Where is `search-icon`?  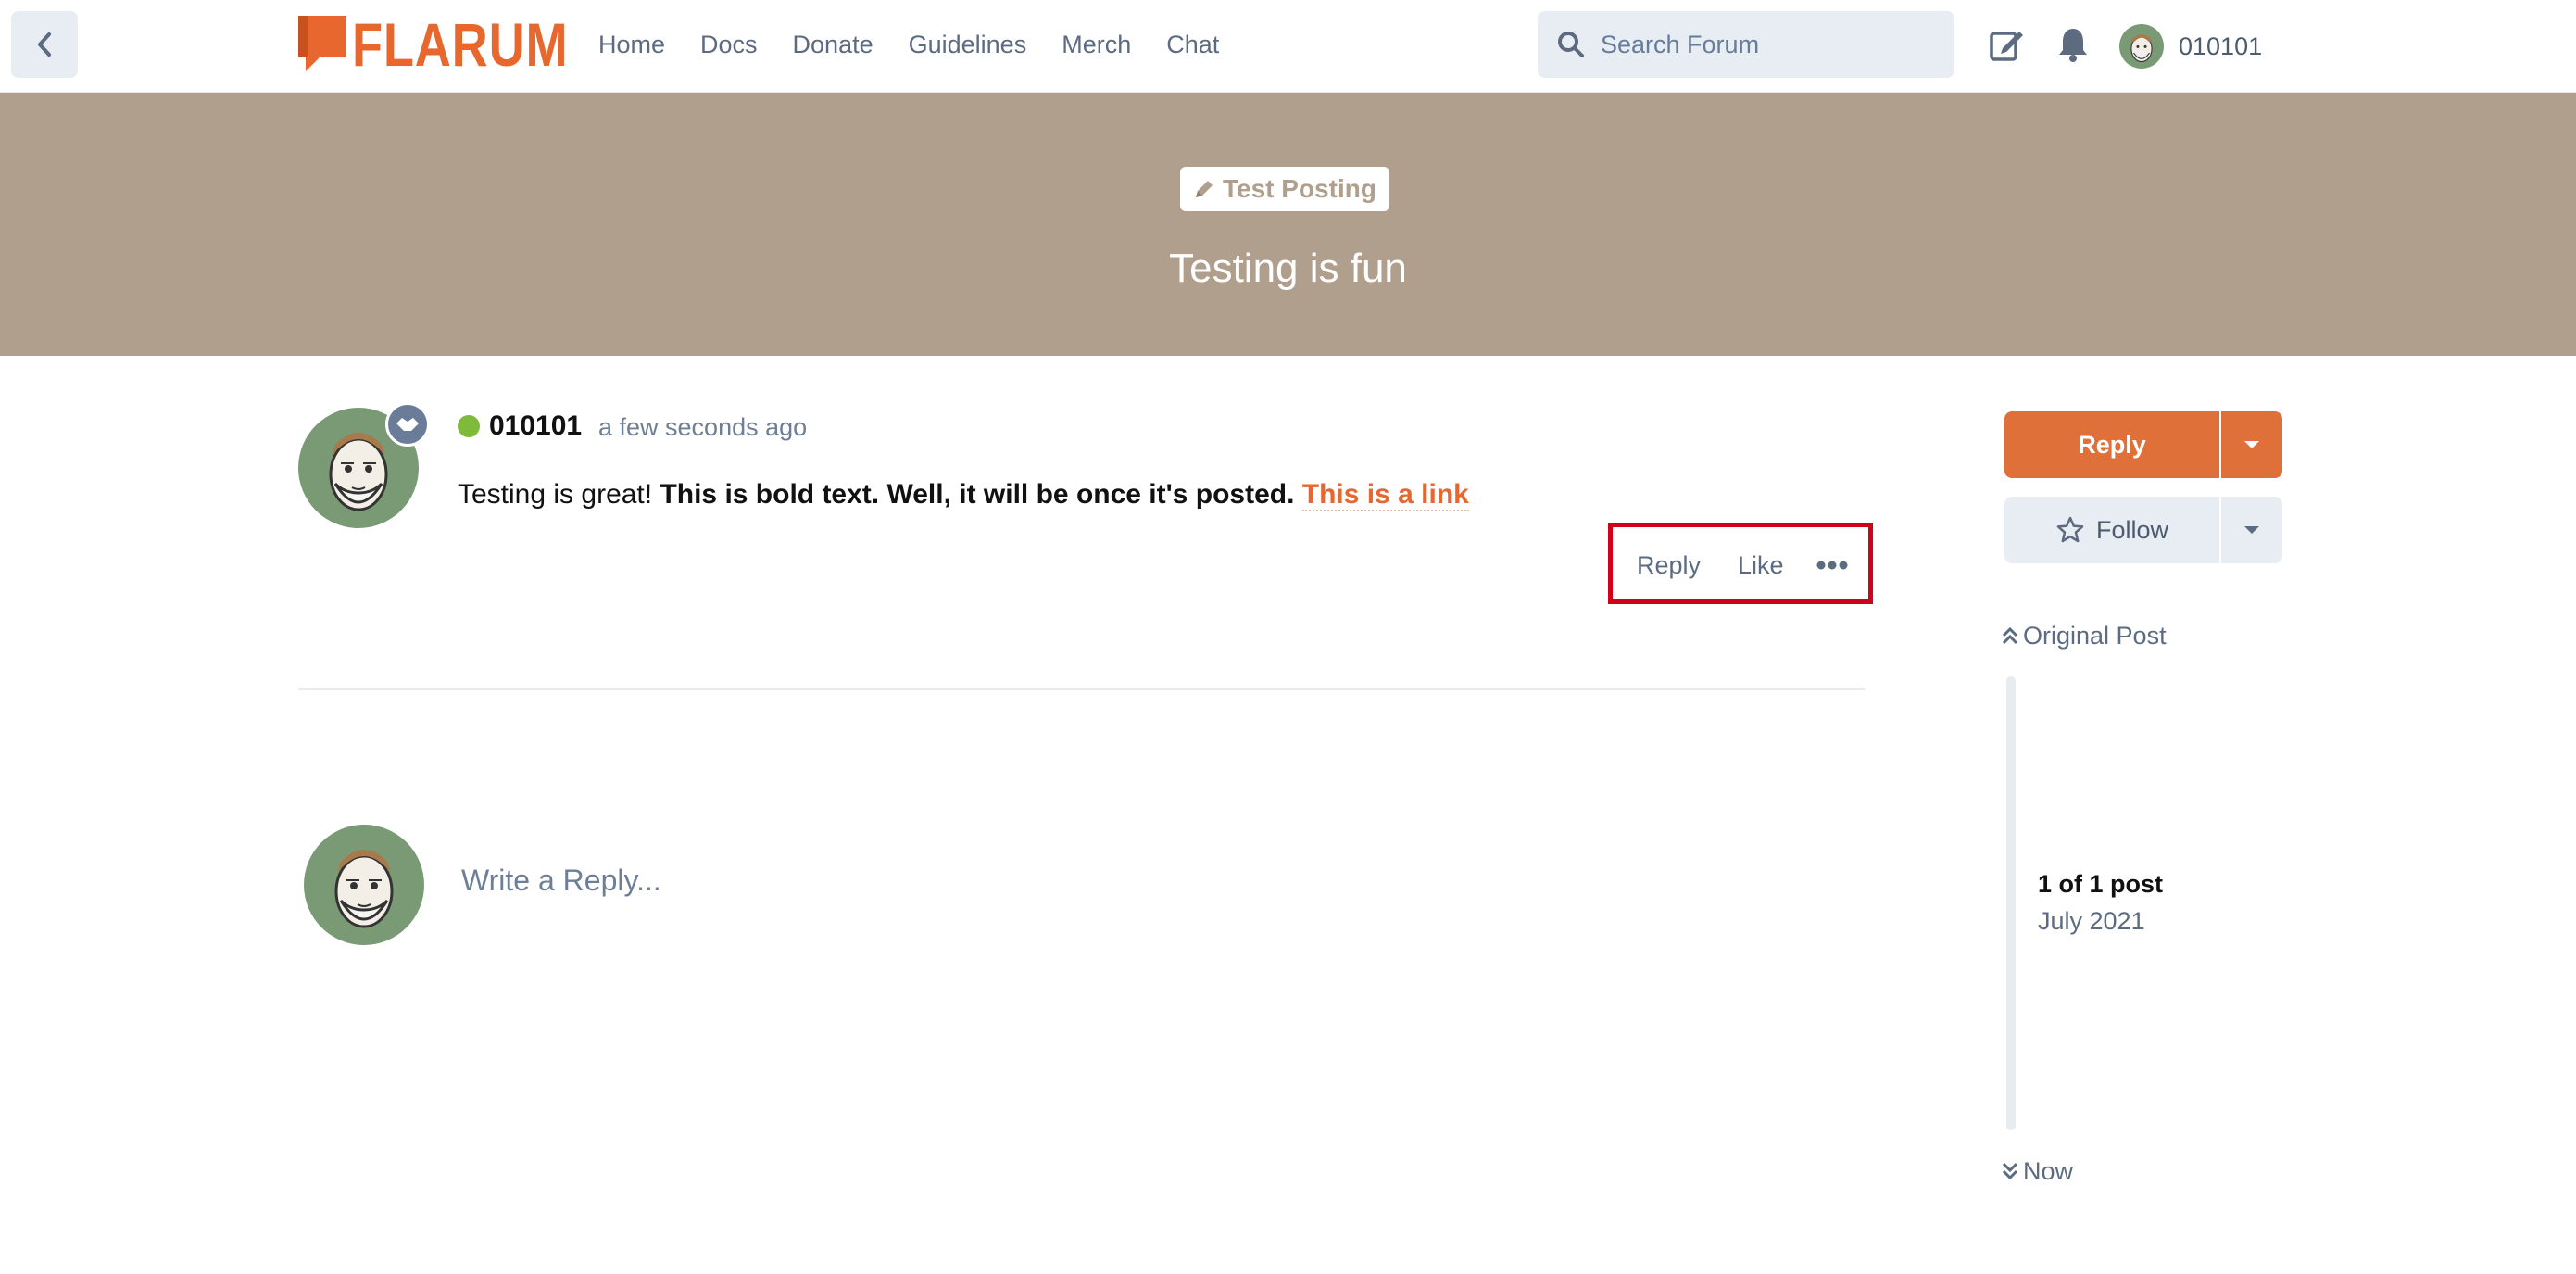 search-icon is located at coordinates (1571, 44).